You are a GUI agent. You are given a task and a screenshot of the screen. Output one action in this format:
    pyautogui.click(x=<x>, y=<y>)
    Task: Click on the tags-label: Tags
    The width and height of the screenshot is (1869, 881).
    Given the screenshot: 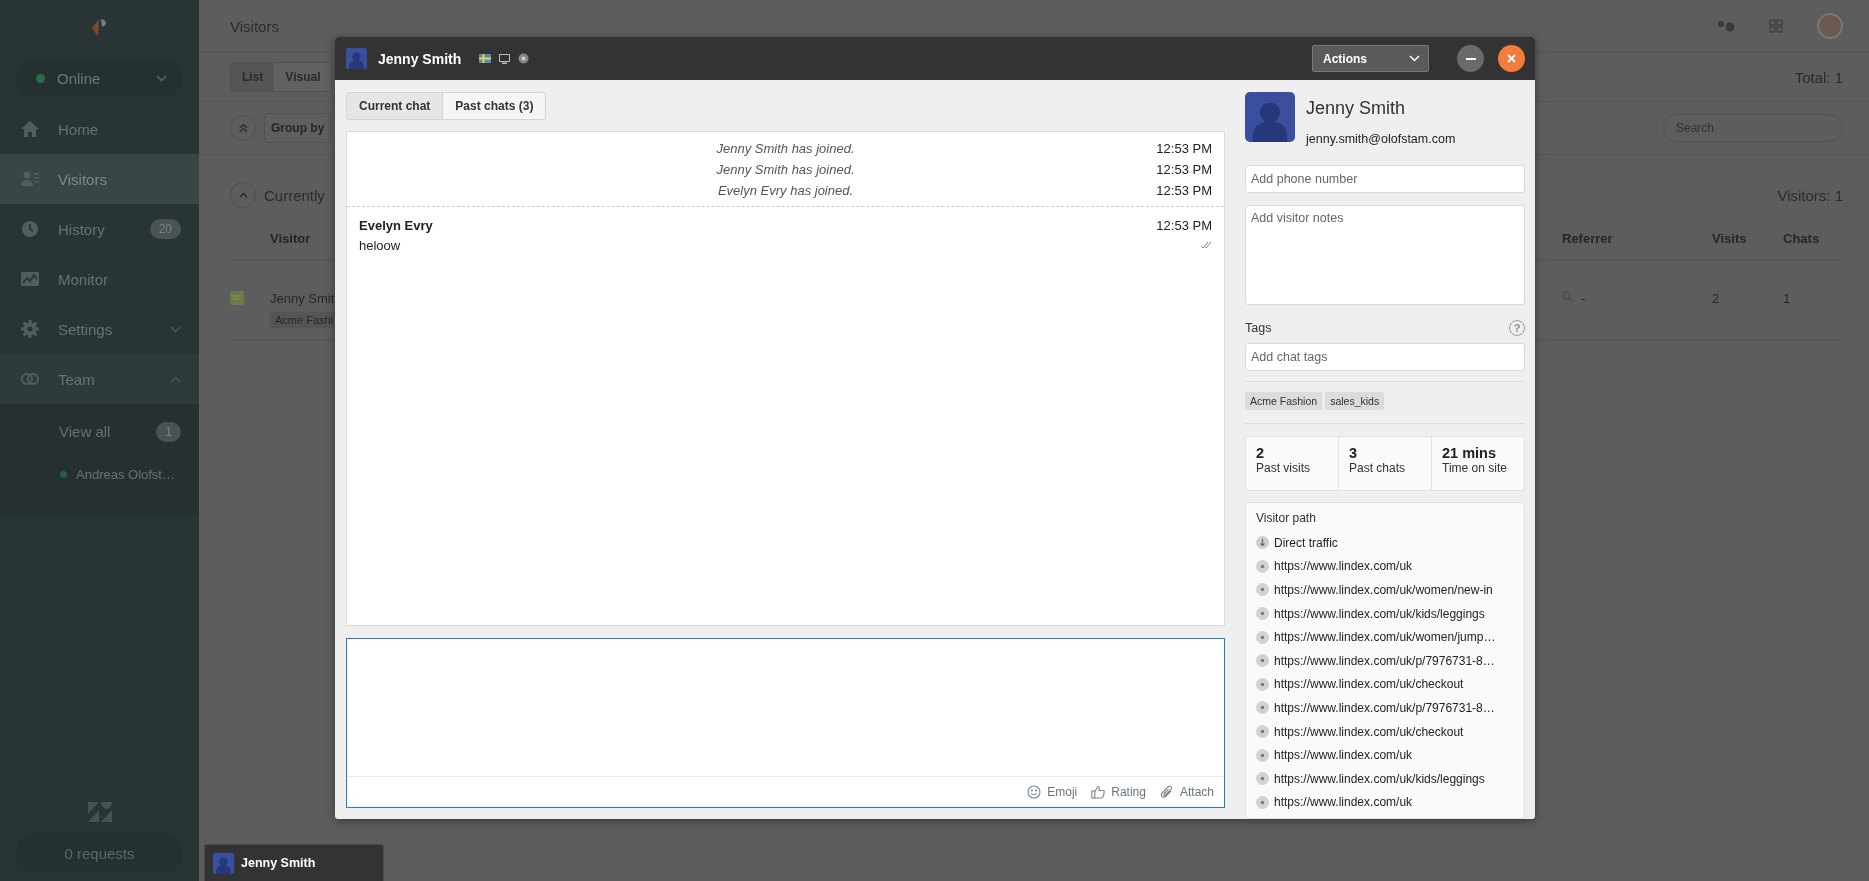 What is the action you would take?
    pyautogui.click(x=1258, y=328)
    